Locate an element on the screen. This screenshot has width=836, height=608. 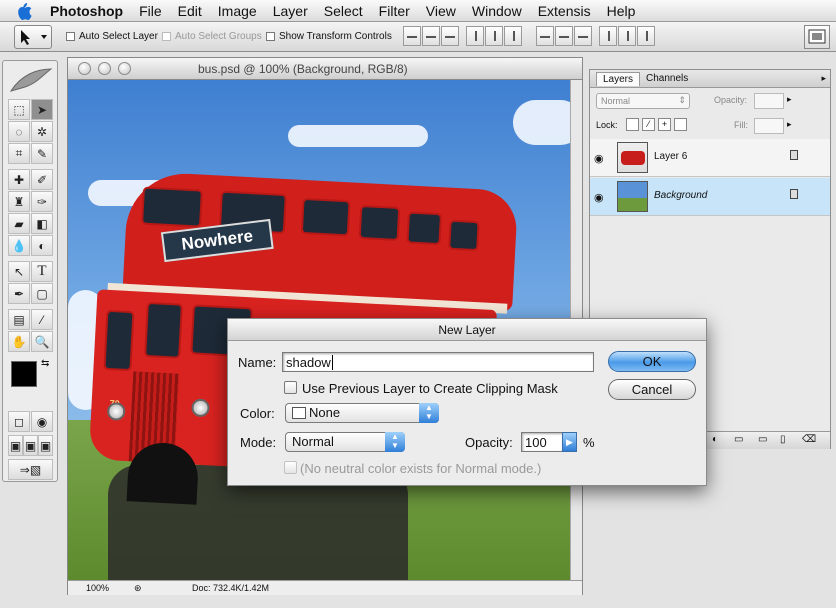
tool-preset-picker is located at coordinates (33, 37).